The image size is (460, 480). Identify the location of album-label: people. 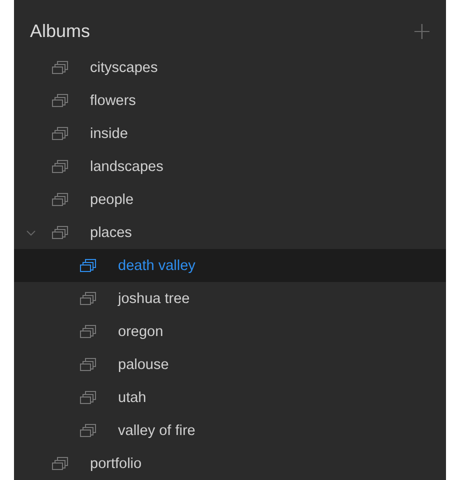
(112, 200).